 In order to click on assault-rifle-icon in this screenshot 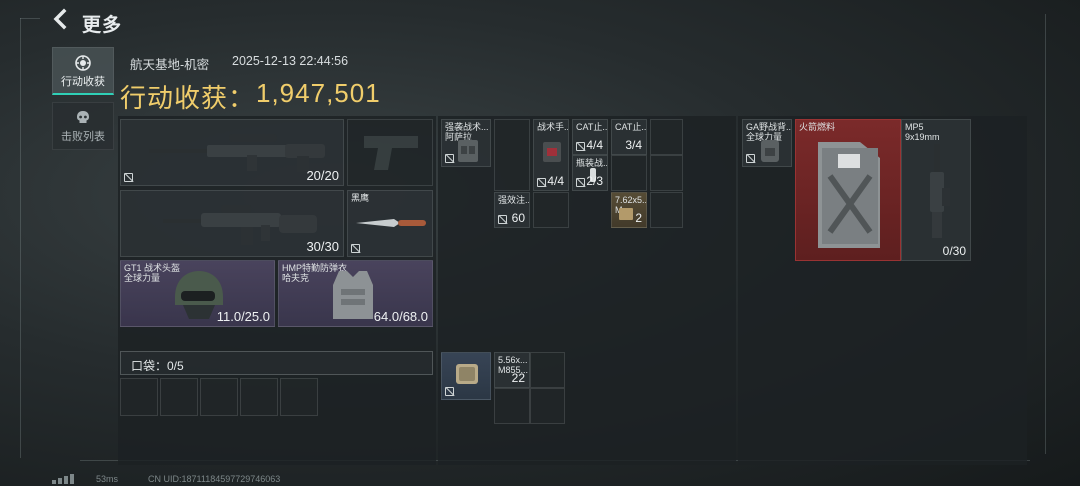, I will do `click(240, 225)`.